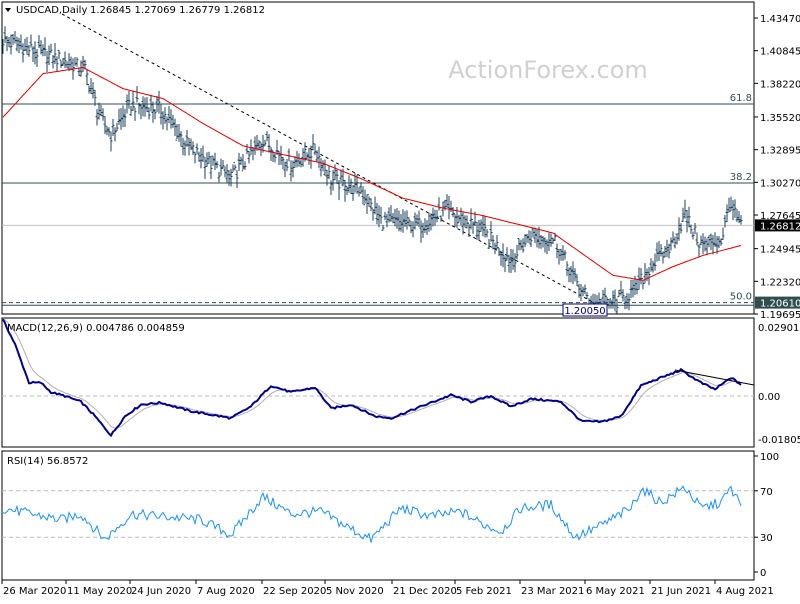  Describe the element at coordinates (780, 282) in the screenshot. I see `y-tick-label: 1.22320` at that location.